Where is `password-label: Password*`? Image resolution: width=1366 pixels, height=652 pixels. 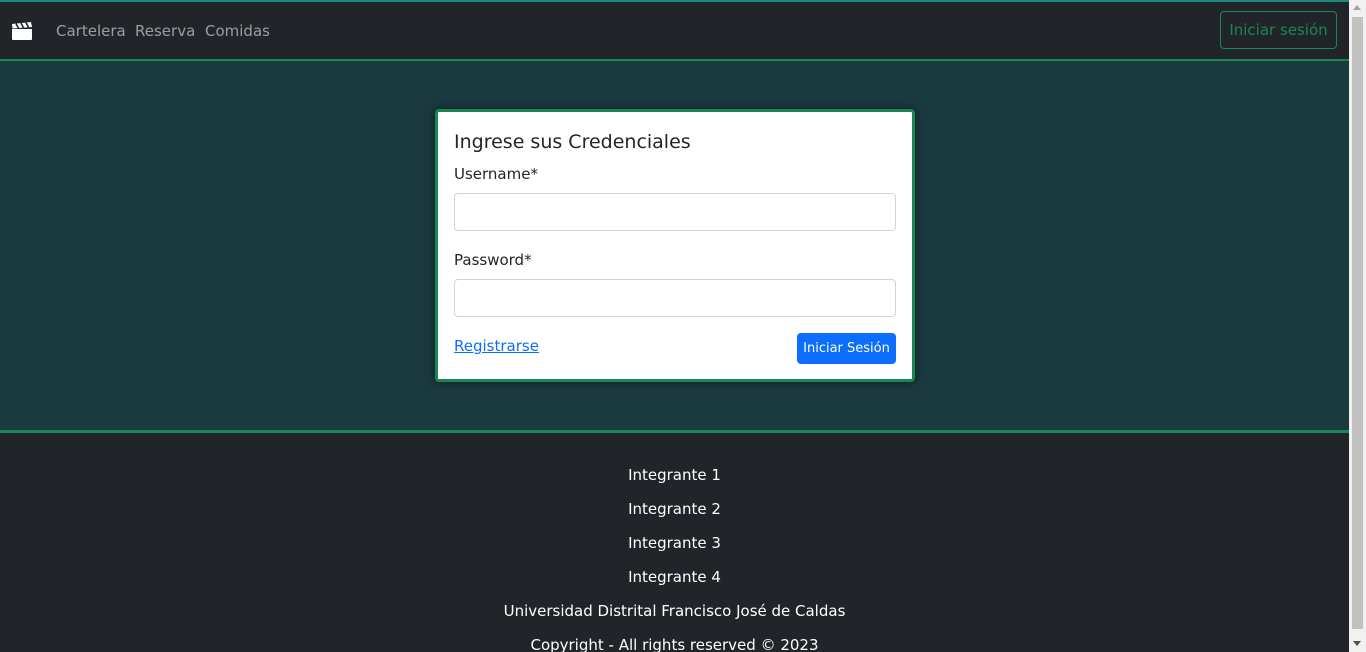 password-label: Password* is located at coordinates (493, 260).